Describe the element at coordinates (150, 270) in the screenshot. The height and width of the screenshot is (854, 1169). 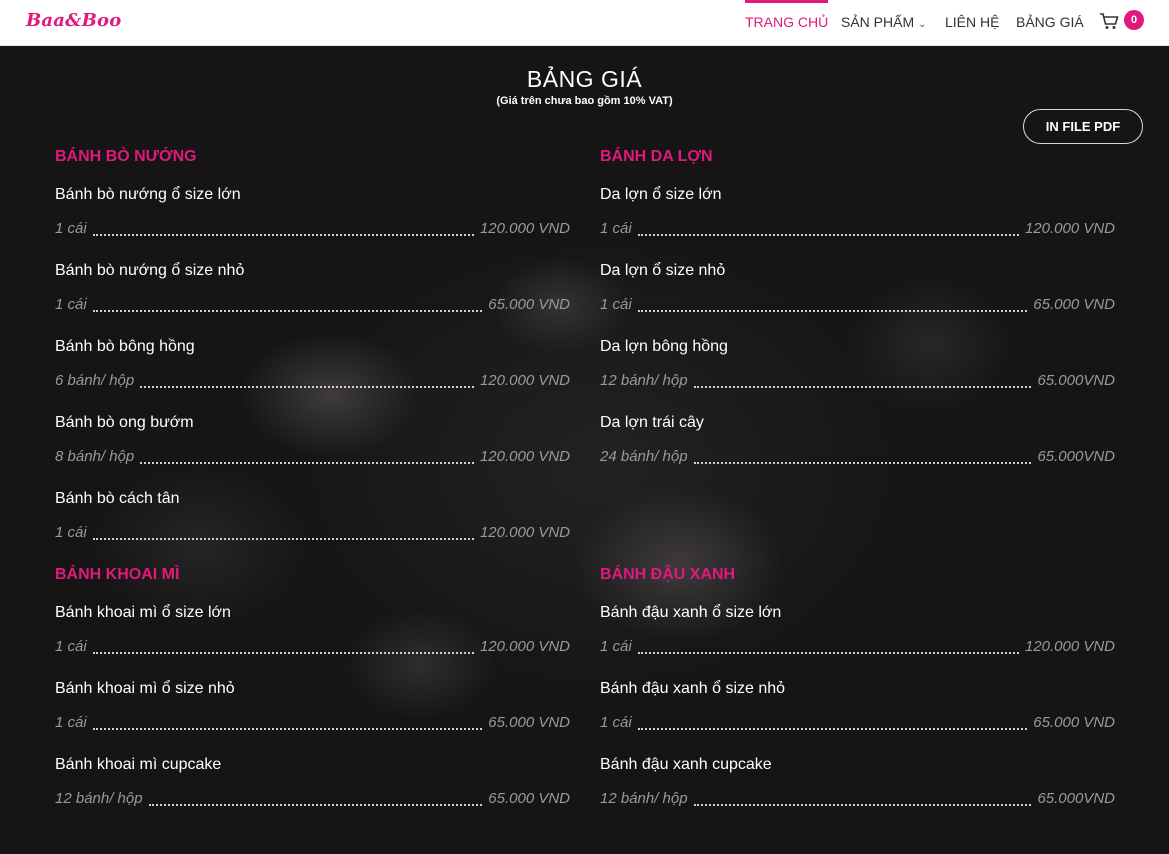
I see `item-name: Bánh bò nướng ổ size nhỏ` at that location.